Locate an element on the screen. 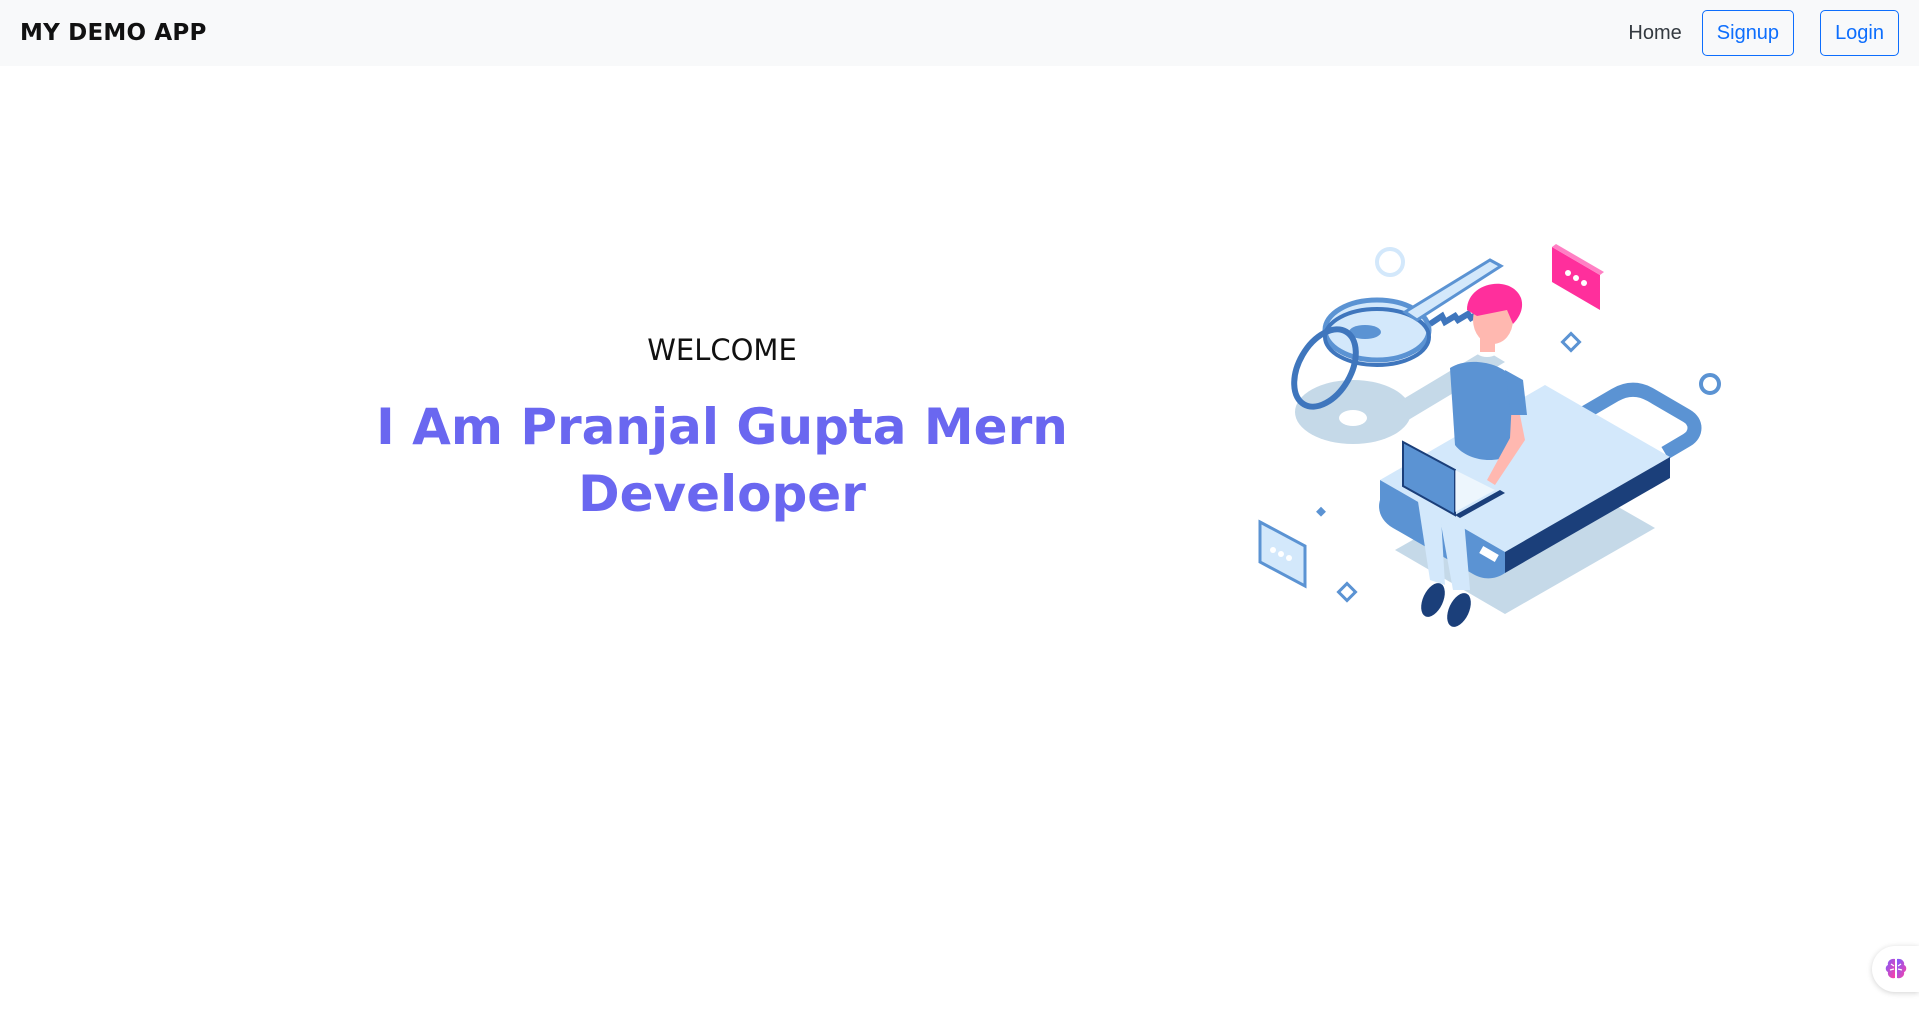  brain-icon is located at coordinates (1895, 968).